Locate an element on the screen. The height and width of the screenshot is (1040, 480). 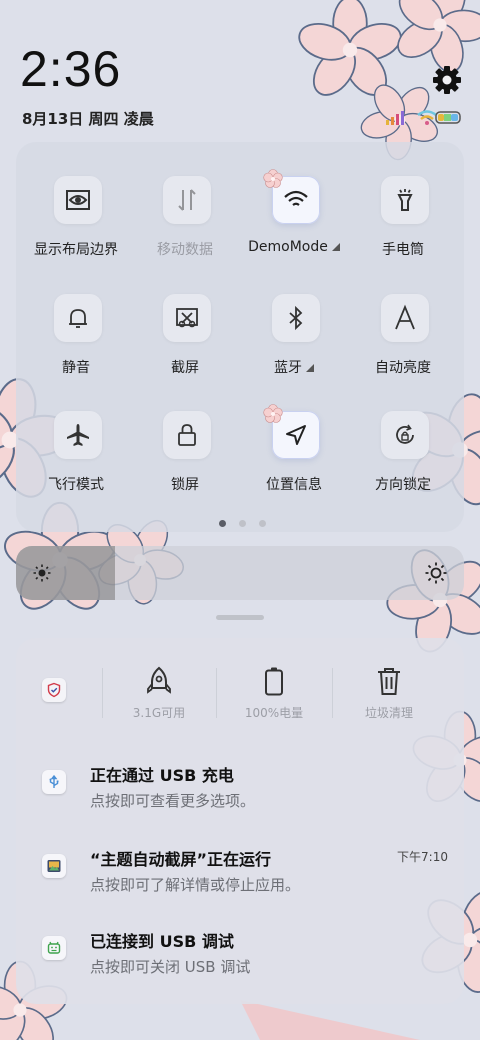
tile-demo-mode-button is located at coordinates (291, 196).